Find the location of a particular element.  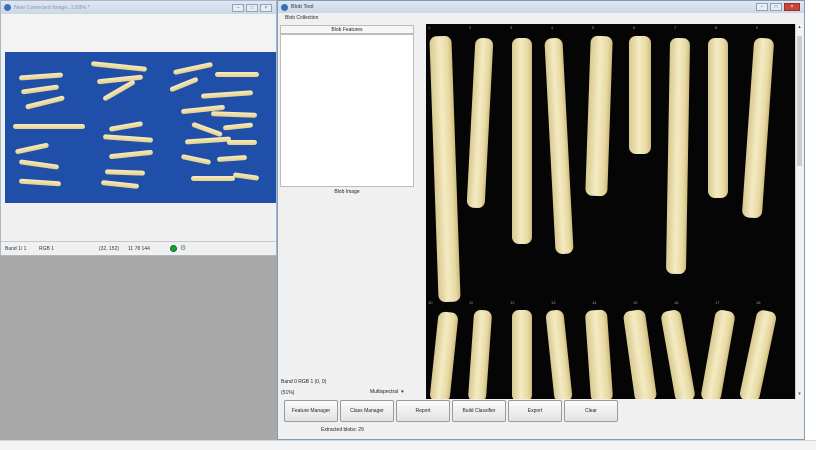

status-pixel-value: 11 78 144 is located at coordinates (139, 248).